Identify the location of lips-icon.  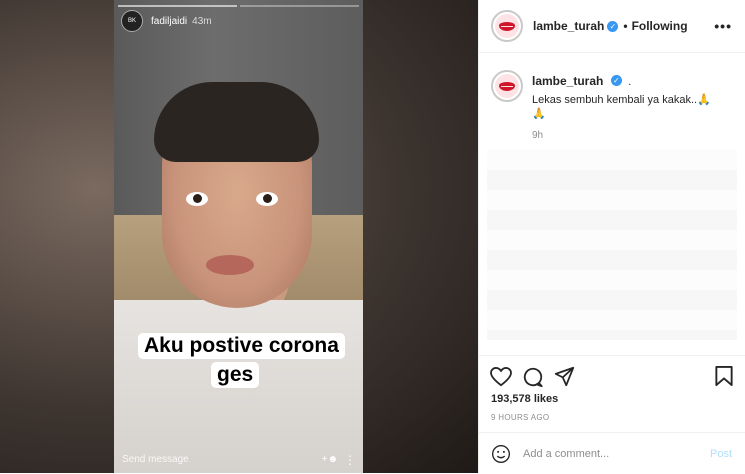
(507, 26).